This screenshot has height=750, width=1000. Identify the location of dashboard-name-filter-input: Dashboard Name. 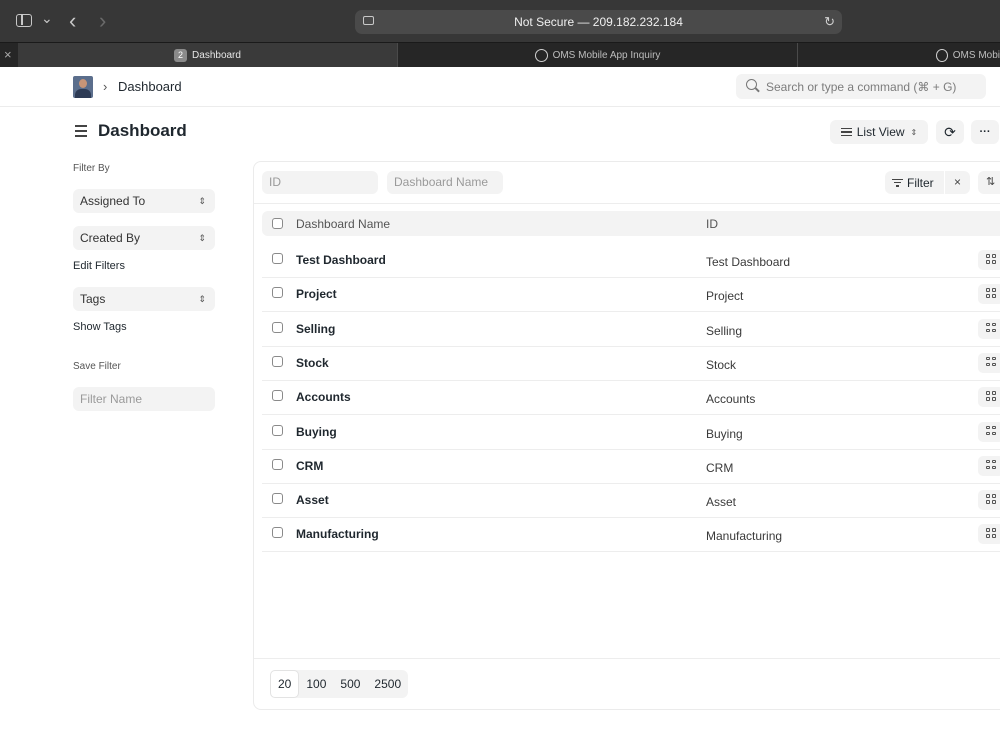
(445, 182).